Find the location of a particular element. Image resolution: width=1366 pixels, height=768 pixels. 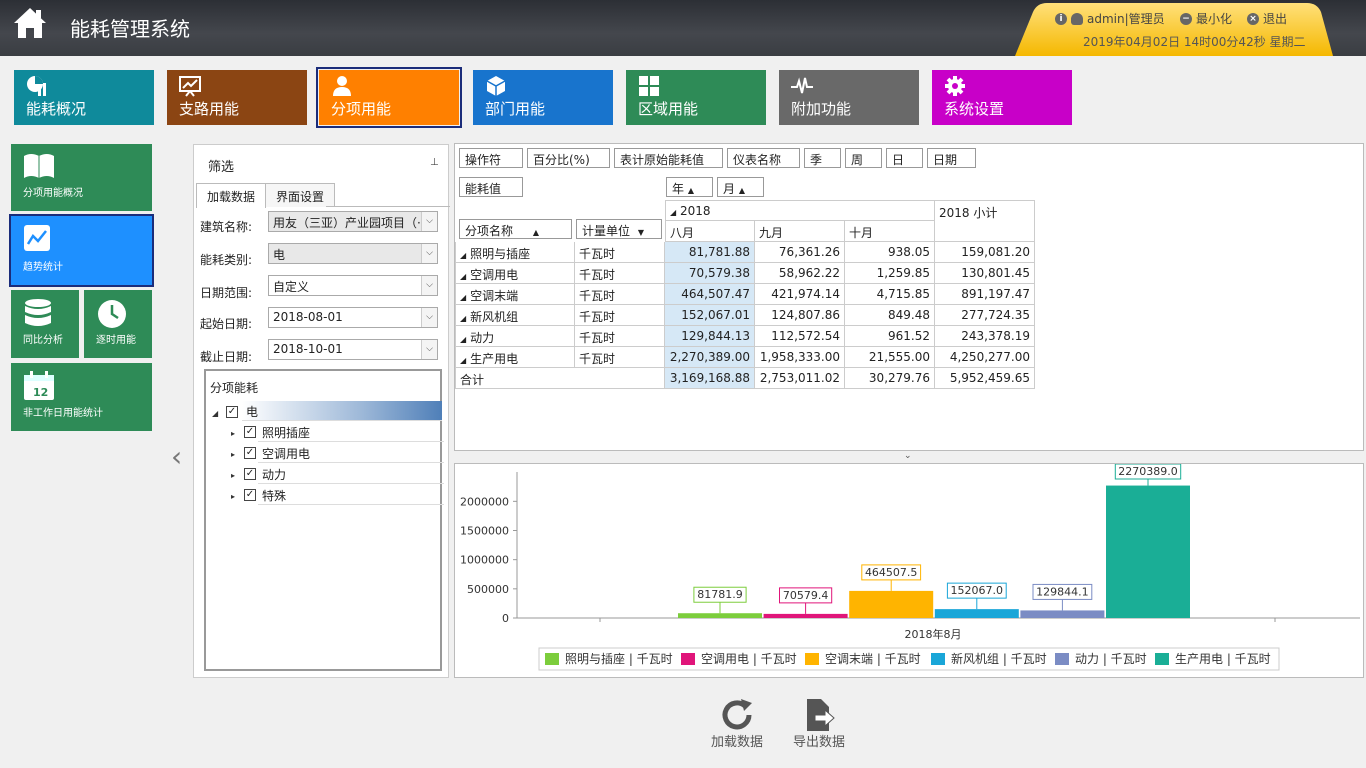

nav-area-energy: 区域用能 is located at coordinates (696, 97).